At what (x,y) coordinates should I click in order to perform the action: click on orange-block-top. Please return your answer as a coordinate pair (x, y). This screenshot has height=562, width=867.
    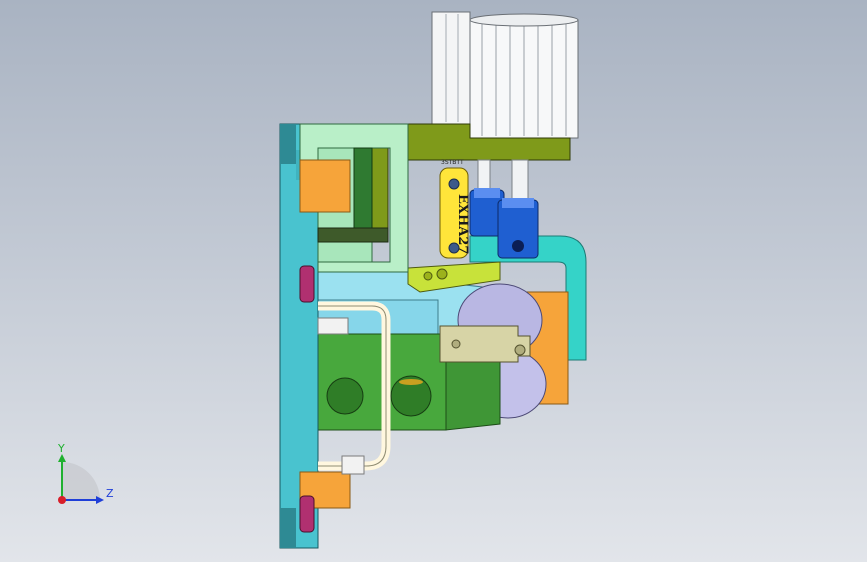
    Looking at the image, I should click on (325, 186).